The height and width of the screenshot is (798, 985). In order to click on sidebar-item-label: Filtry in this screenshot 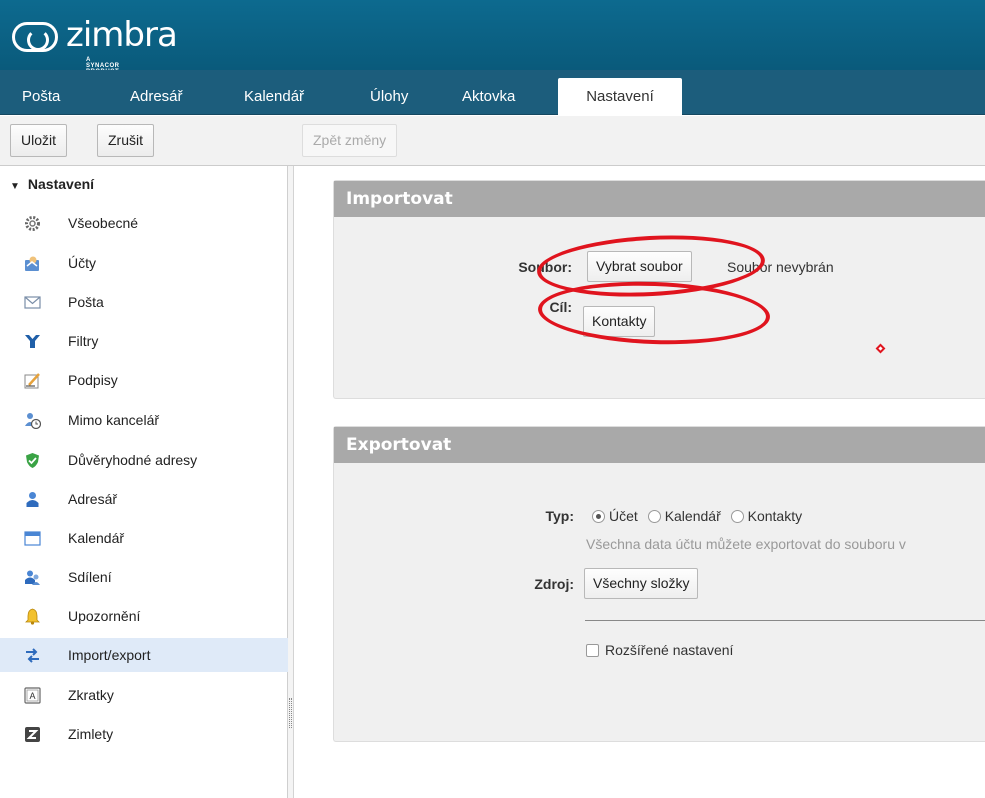, I will do `click(83, 341)`.